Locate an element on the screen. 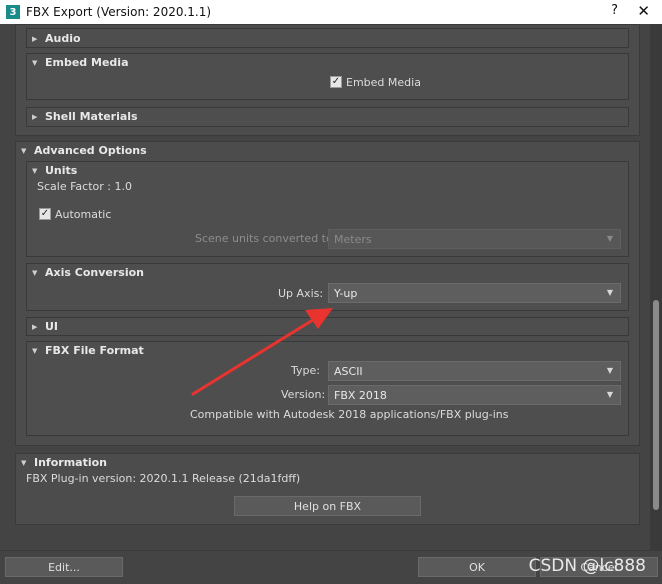 The image size is (662, 584). fbx-file-format-title: FBX File Format is located at coordinates (94, 350).